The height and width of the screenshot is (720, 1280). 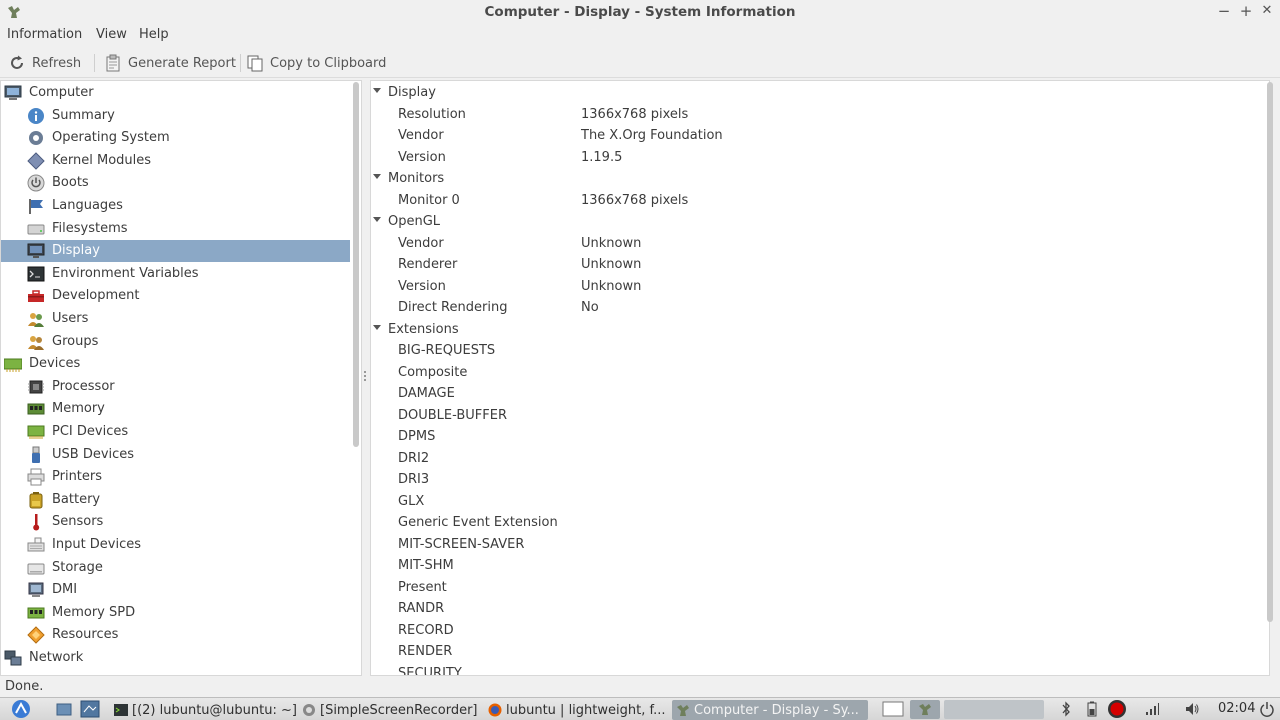 What do you see at coordinates (175, 138) in the screenshot?
I see `sidebar-item-operating-system: Operating System` at bounding box center [175, 138].